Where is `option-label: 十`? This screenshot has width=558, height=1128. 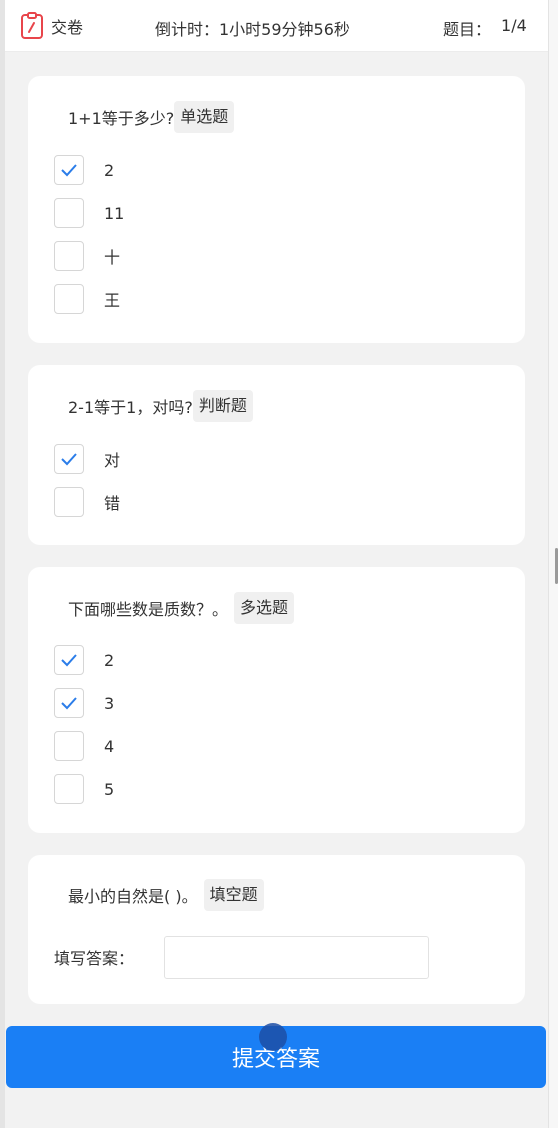
option-label: 十 is located at coordinates (112, 257).